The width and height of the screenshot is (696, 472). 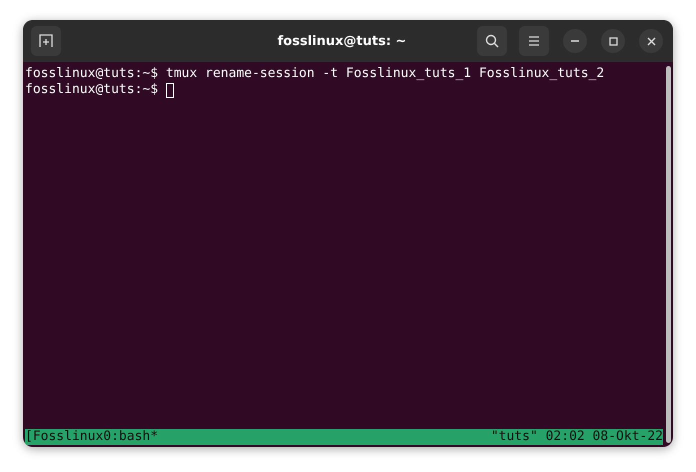 I want to click on new-tab-button, so click(x=46, y=41).